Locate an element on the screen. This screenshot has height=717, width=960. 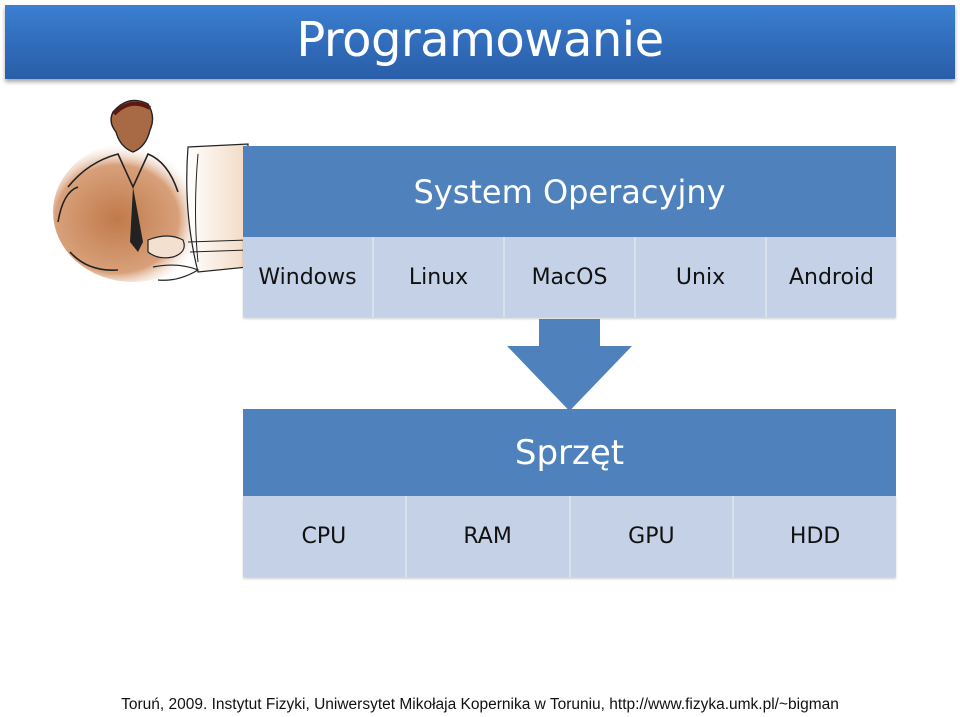
os-item-android: Android is located at coordinates (830, 277).